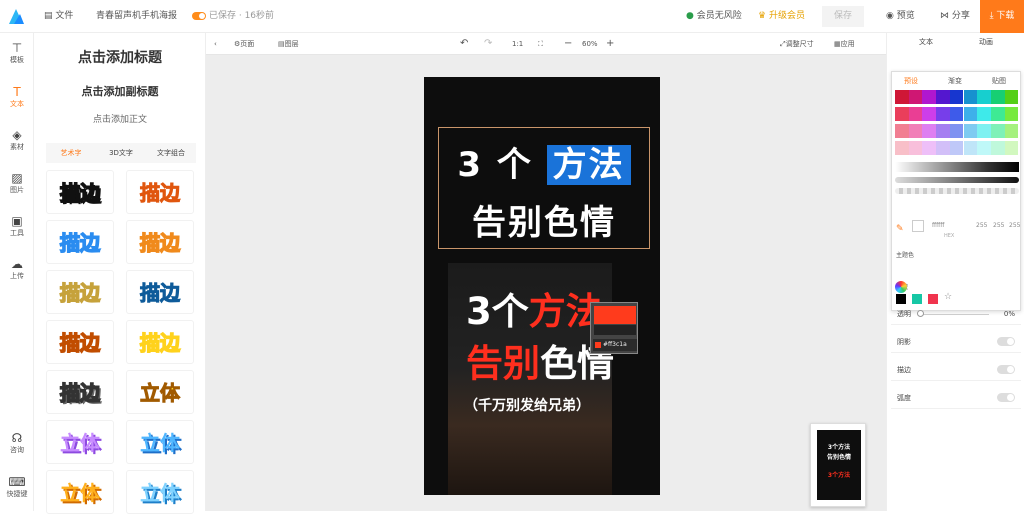  What do you see at coordinates (120, 118) in the screenshot?
I see `add-body-button: 点击添加正文` at bounding box center [120, 118].